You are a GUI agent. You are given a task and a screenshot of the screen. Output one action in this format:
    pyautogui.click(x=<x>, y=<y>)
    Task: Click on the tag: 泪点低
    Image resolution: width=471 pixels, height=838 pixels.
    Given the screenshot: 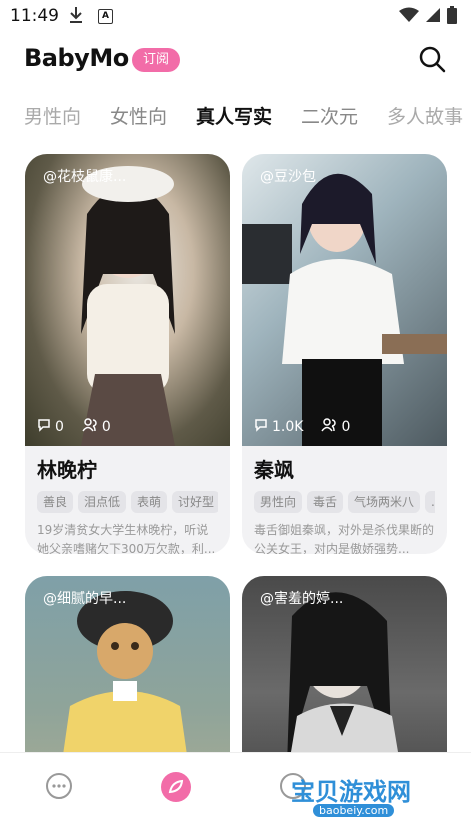 What is the action you would take?
    pyautogui.click(x=102, y=502)
    